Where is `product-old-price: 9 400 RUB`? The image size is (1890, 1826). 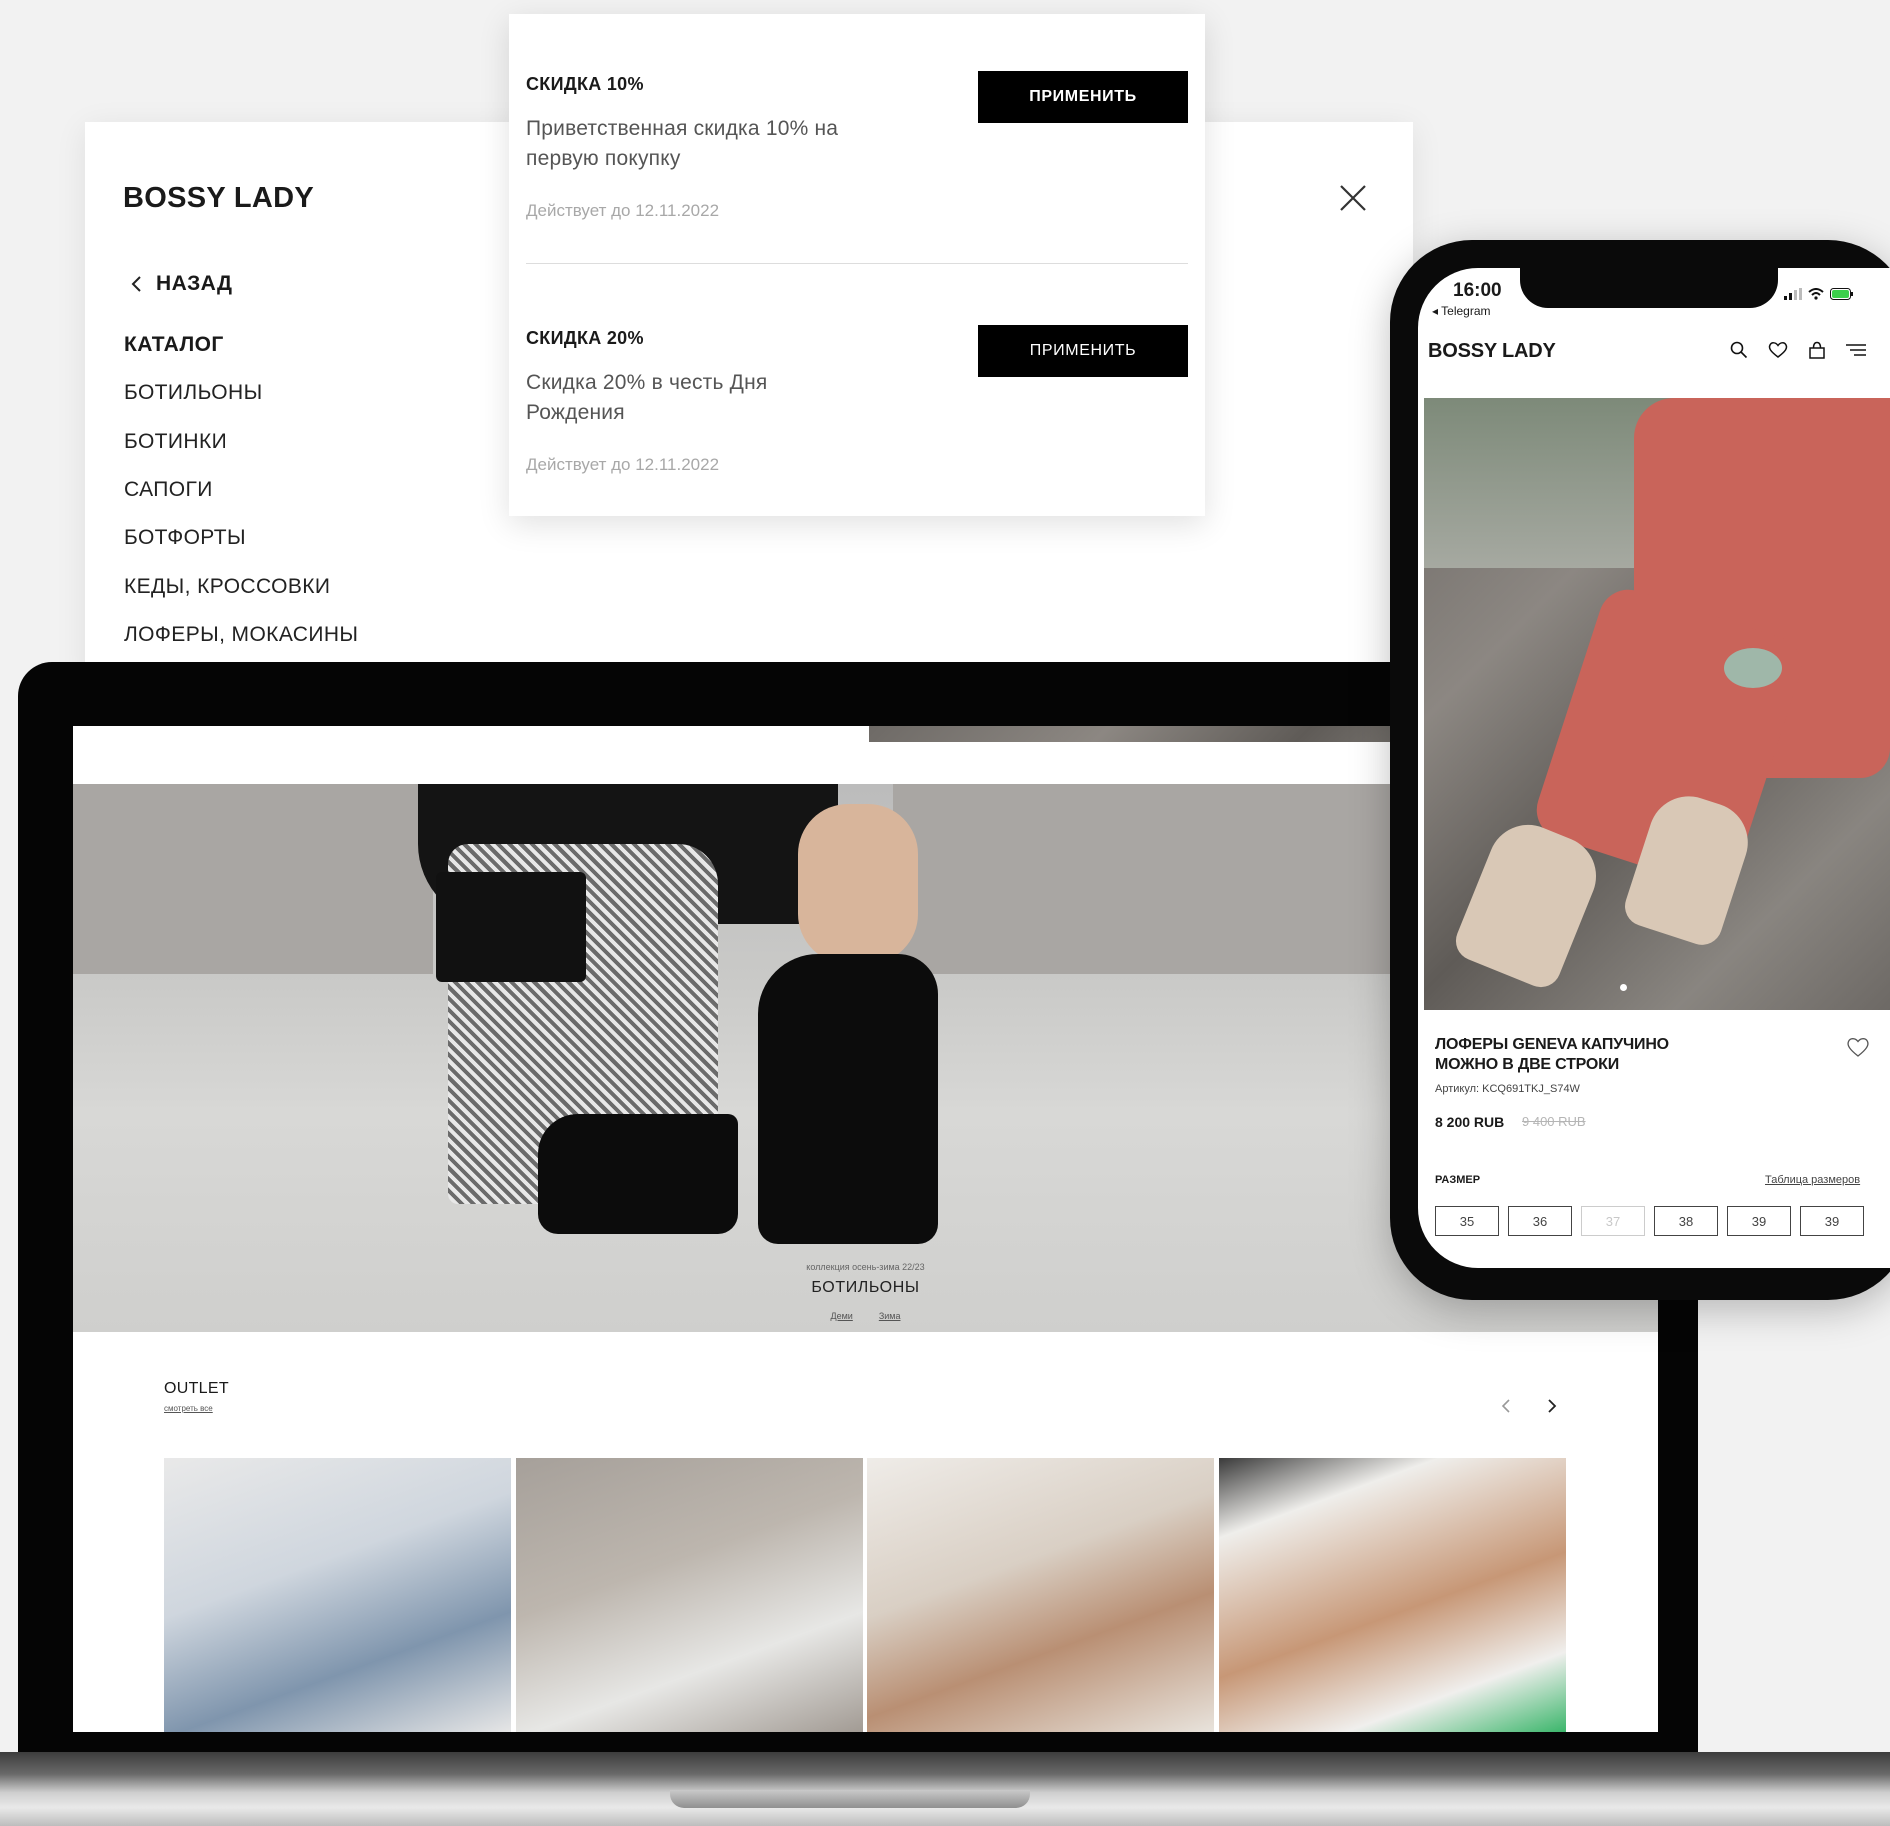
product-old-price: 9 400 RUB is located at coordinates (1554, 1121).